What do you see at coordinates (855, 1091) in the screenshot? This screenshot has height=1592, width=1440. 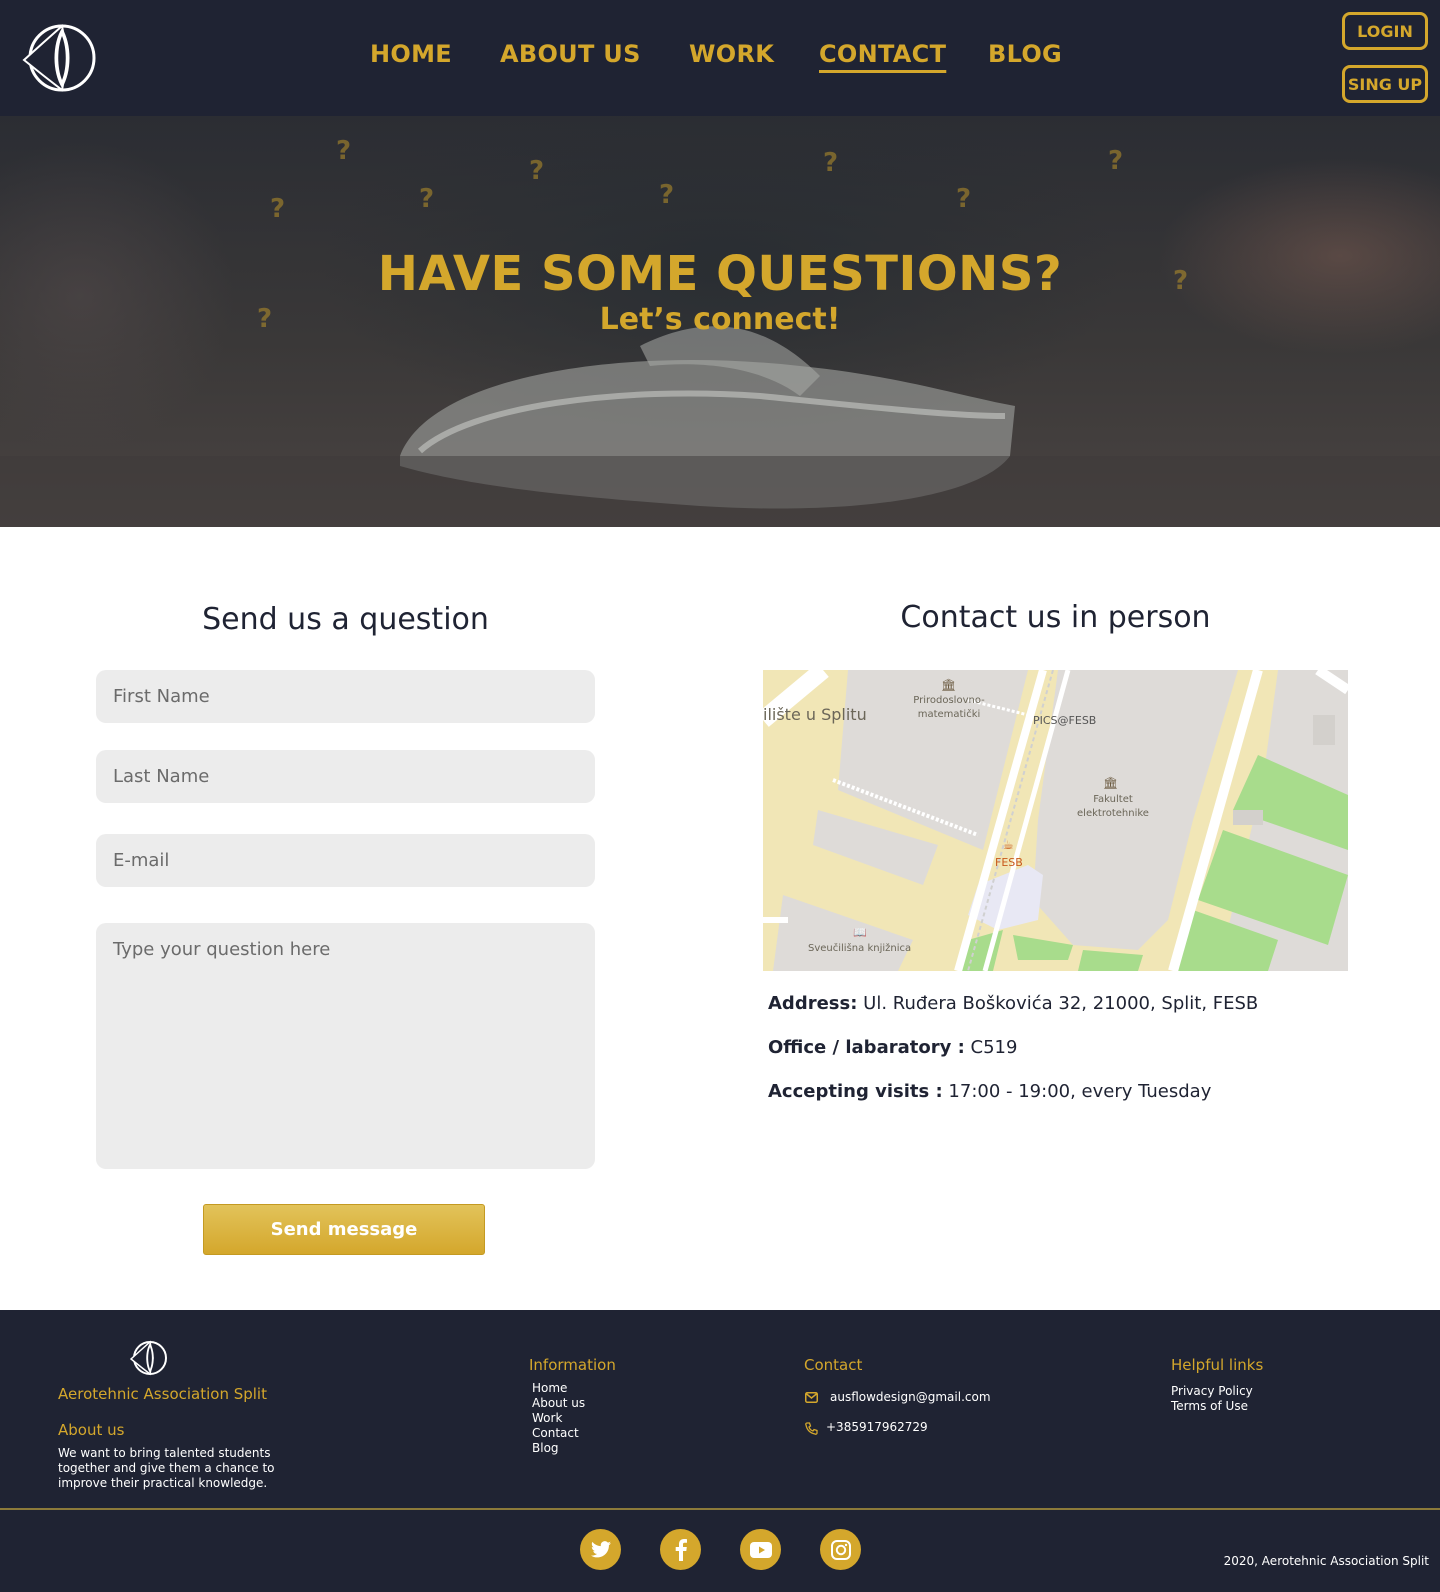 I see `visits-label: Accepting visits :` at bounding box center [855, 1091].